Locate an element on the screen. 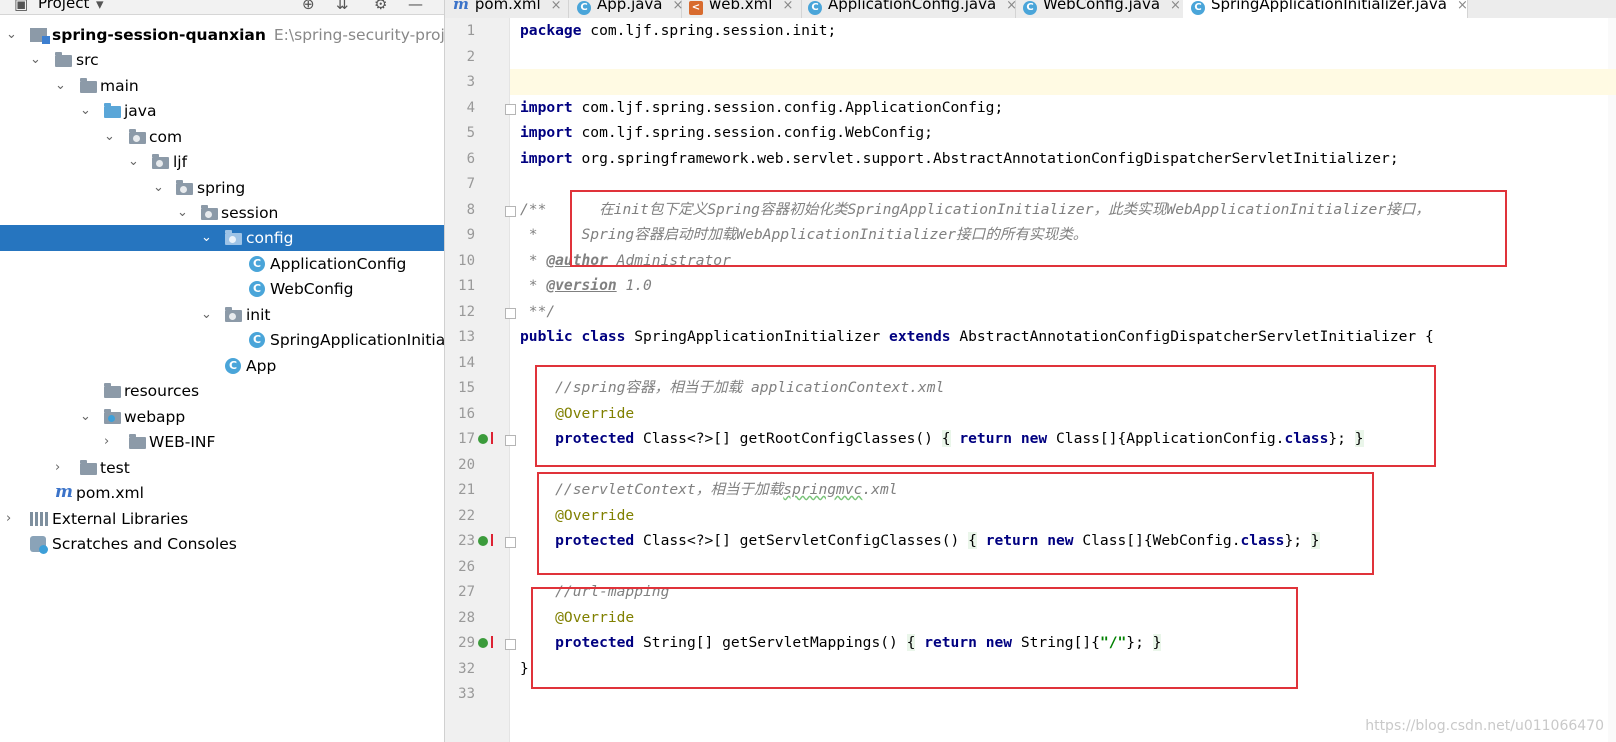 This screenshot has height=742, width=1616. line-number: 26 is located at coordinates (466, 567).